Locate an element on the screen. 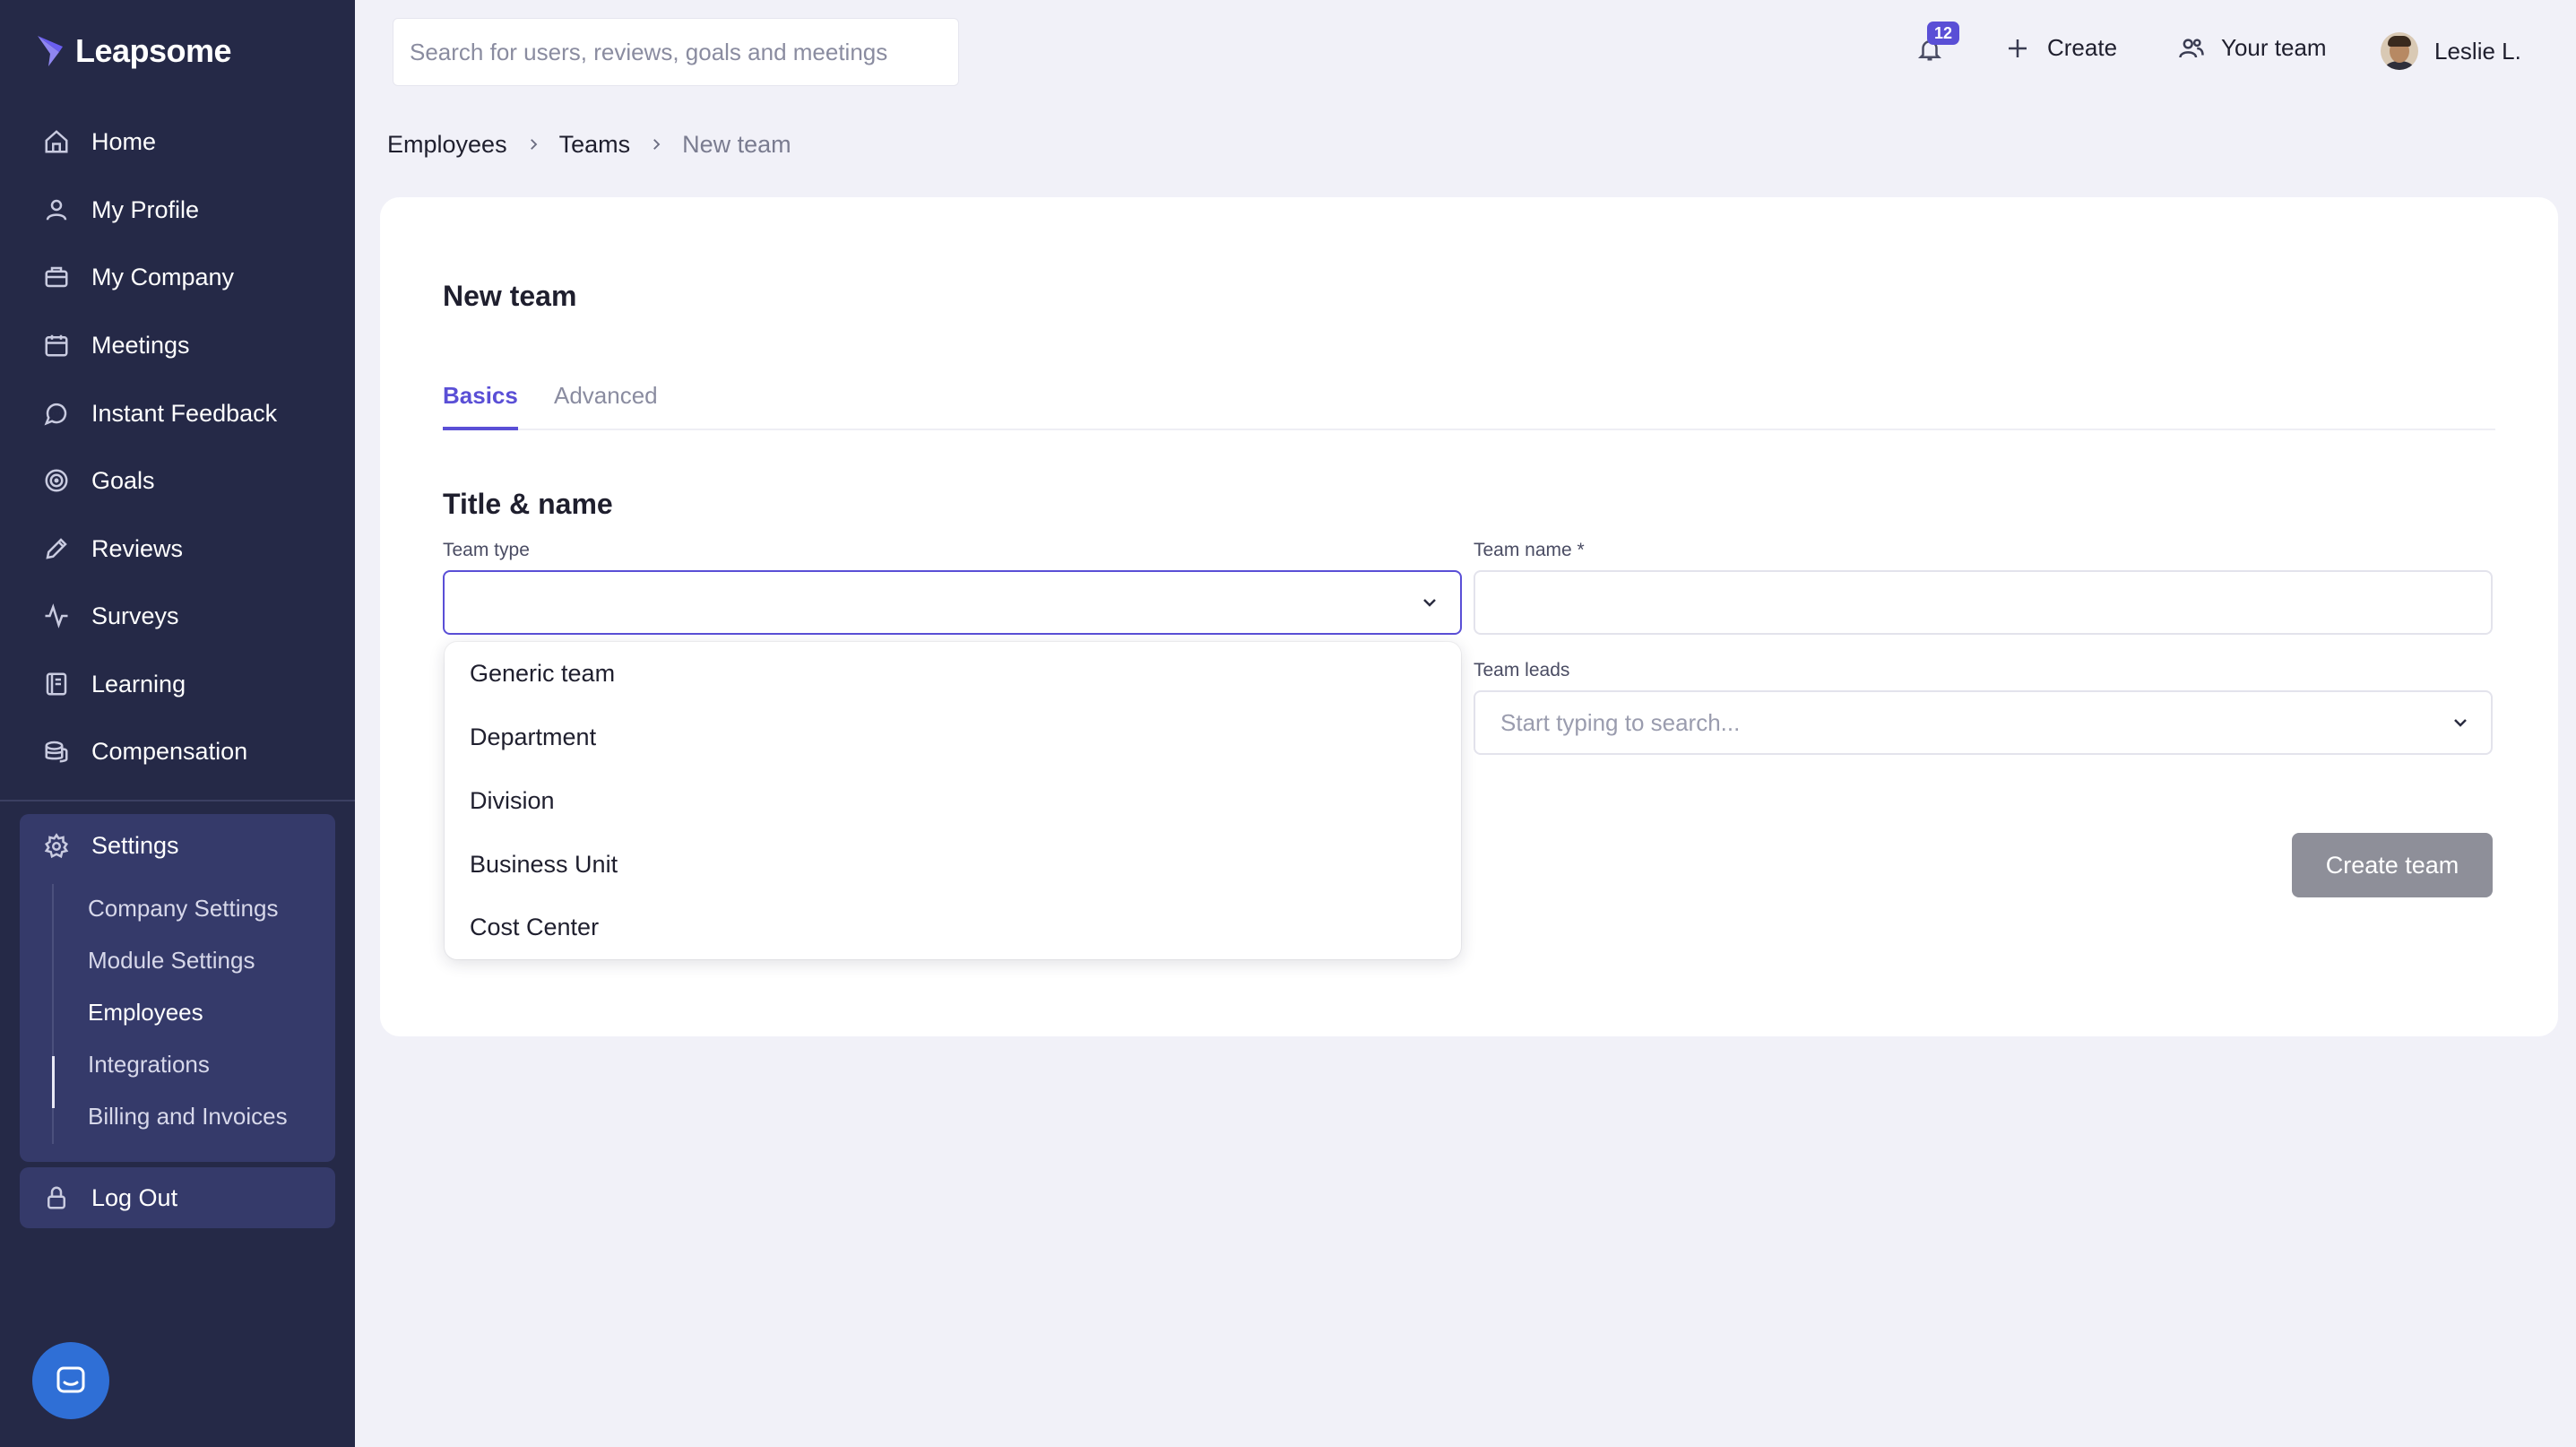  sidebar-item-settings: Settings is located at coordinates (111, 846).